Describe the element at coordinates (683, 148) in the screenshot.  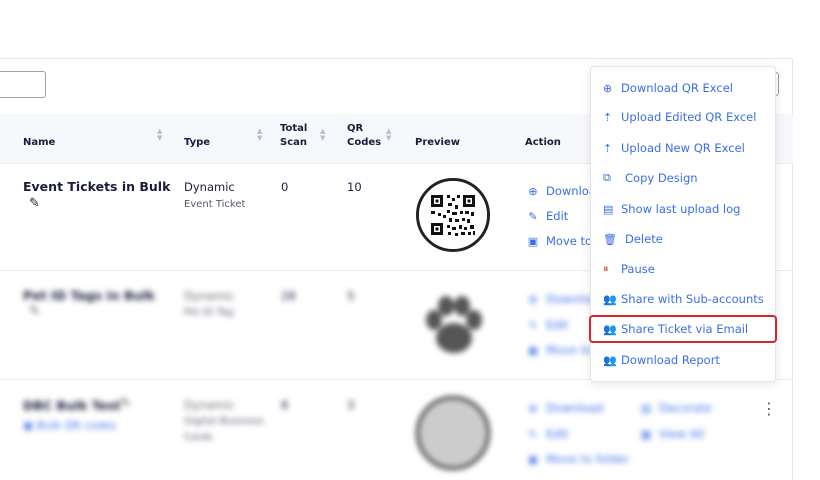
I see `menu-item-label: Upload New QR Excel` at that location.